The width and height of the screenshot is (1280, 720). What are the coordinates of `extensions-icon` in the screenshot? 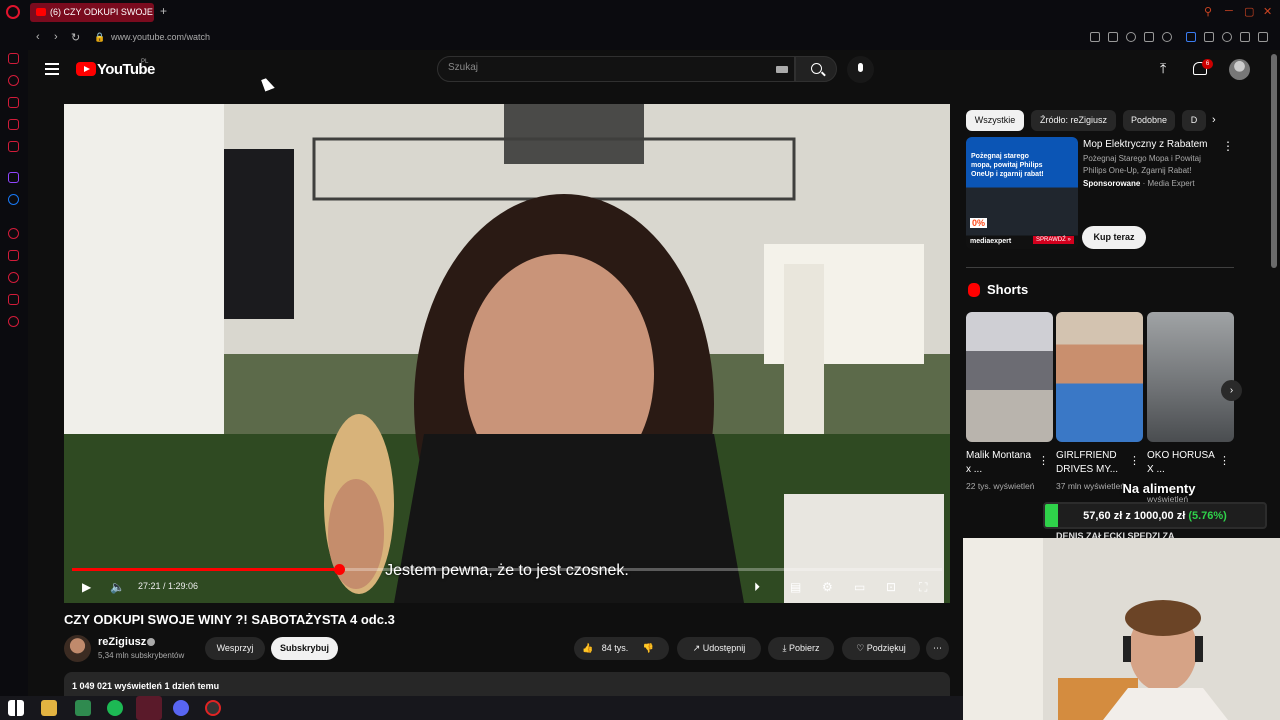 It's located at (1209, 37).